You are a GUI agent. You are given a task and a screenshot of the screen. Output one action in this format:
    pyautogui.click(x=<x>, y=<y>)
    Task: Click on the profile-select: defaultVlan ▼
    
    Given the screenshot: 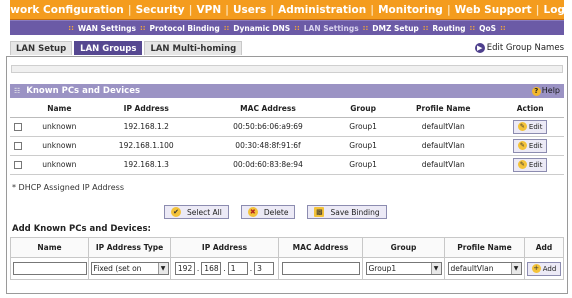 What is the action you would take?
    pyautogui.click(x=484, y=268)
    